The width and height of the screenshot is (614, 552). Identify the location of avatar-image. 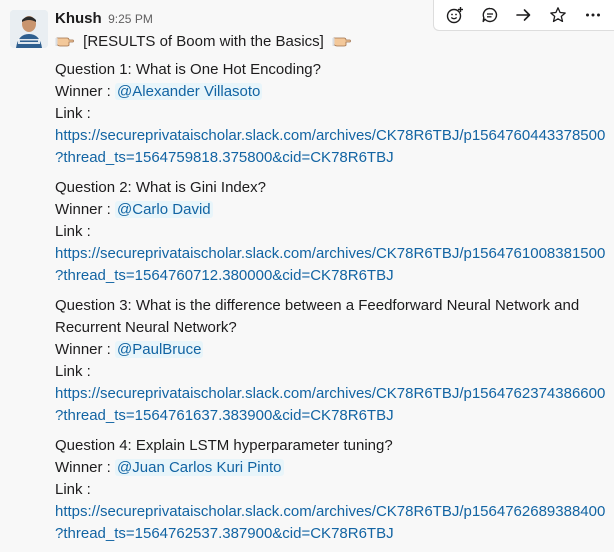
(29, 29).